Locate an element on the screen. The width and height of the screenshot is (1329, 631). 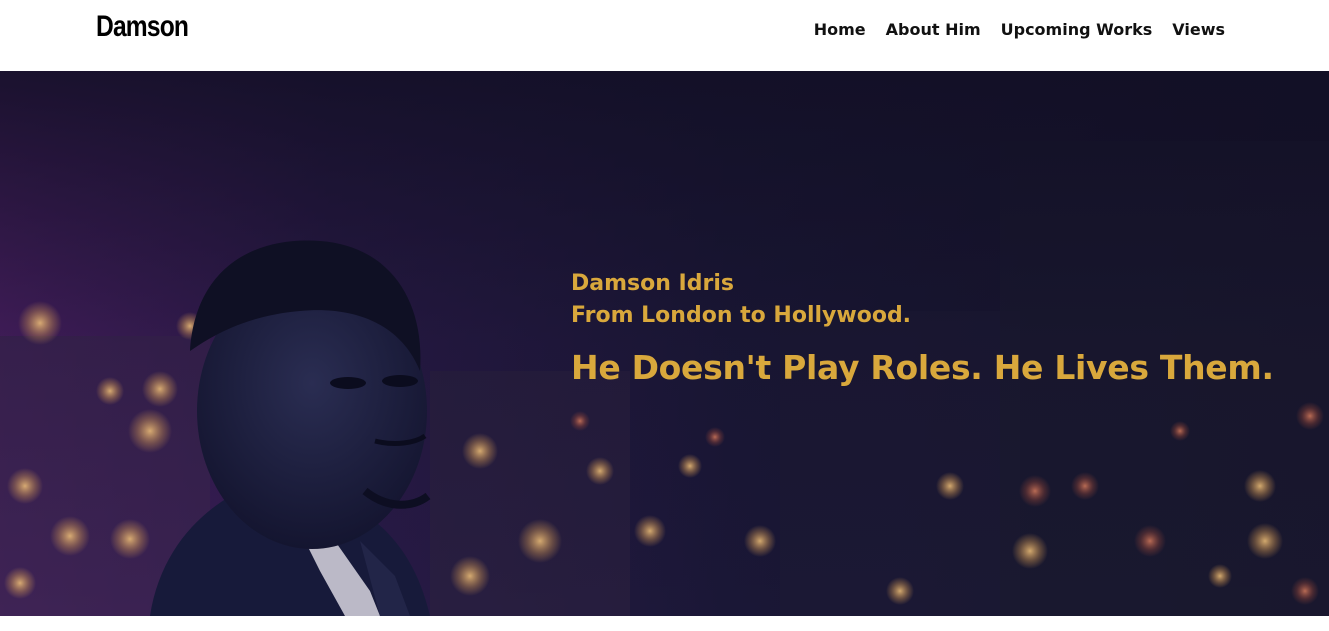
nav-home: Home is located at coordinates (840, 29).